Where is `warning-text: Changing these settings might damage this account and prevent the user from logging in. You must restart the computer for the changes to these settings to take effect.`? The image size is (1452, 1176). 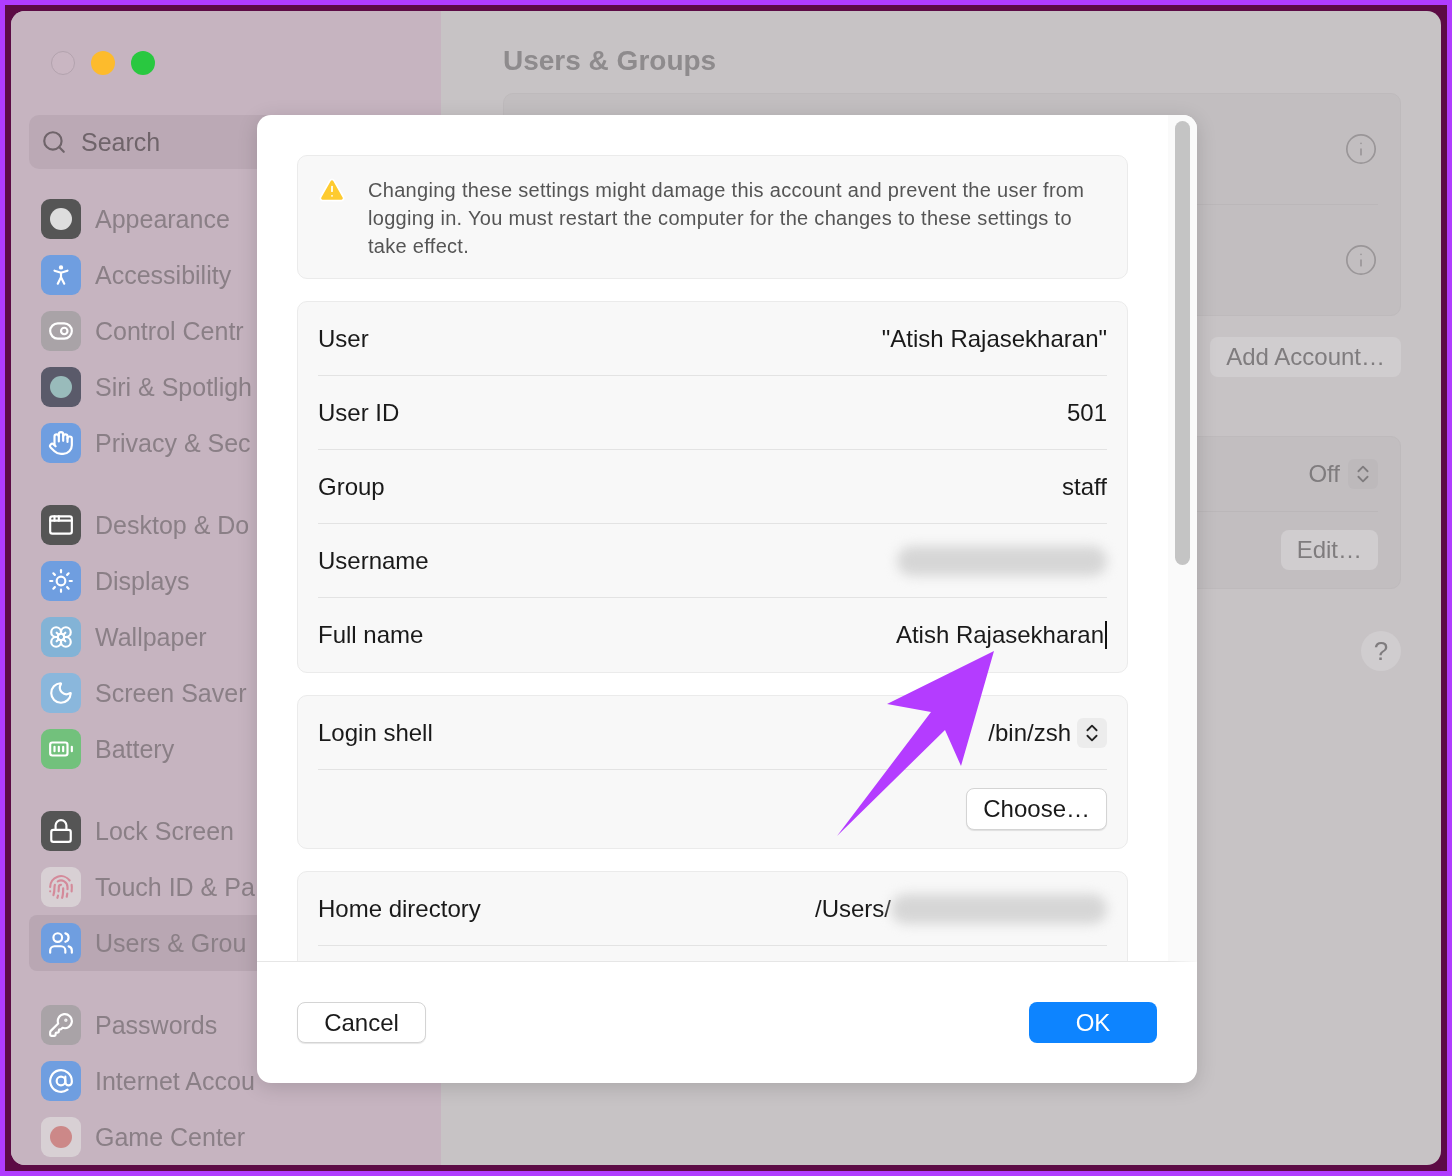 warning-text: Changing these settings might damage this account and prevent the user from logging in. You must restart the computer for the changes to these settings to take effect. is located at coordinates (727, 218).